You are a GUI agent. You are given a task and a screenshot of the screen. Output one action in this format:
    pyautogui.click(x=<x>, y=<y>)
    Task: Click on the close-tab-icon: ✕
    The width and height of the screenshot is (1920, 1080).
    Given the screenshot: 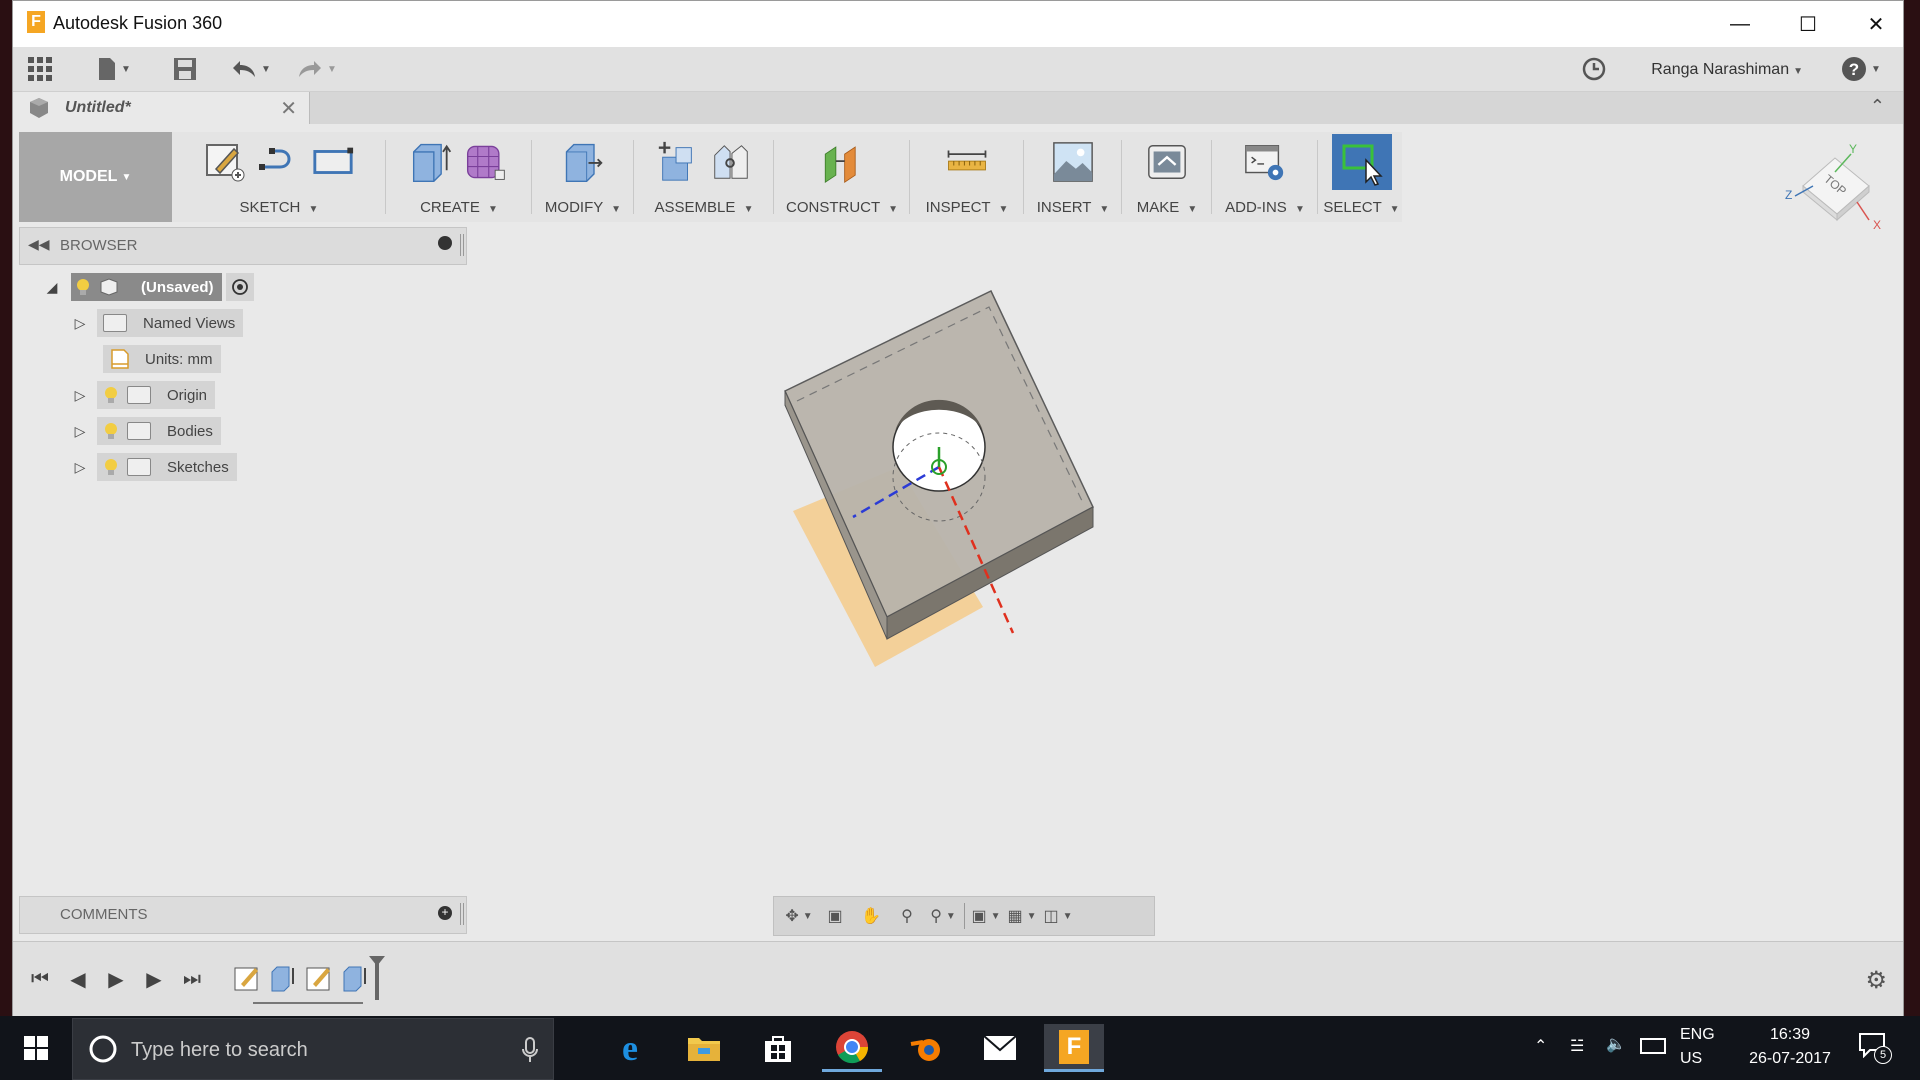 What is the action you would take?
    pyautogui.click(x=288, y=108)
    